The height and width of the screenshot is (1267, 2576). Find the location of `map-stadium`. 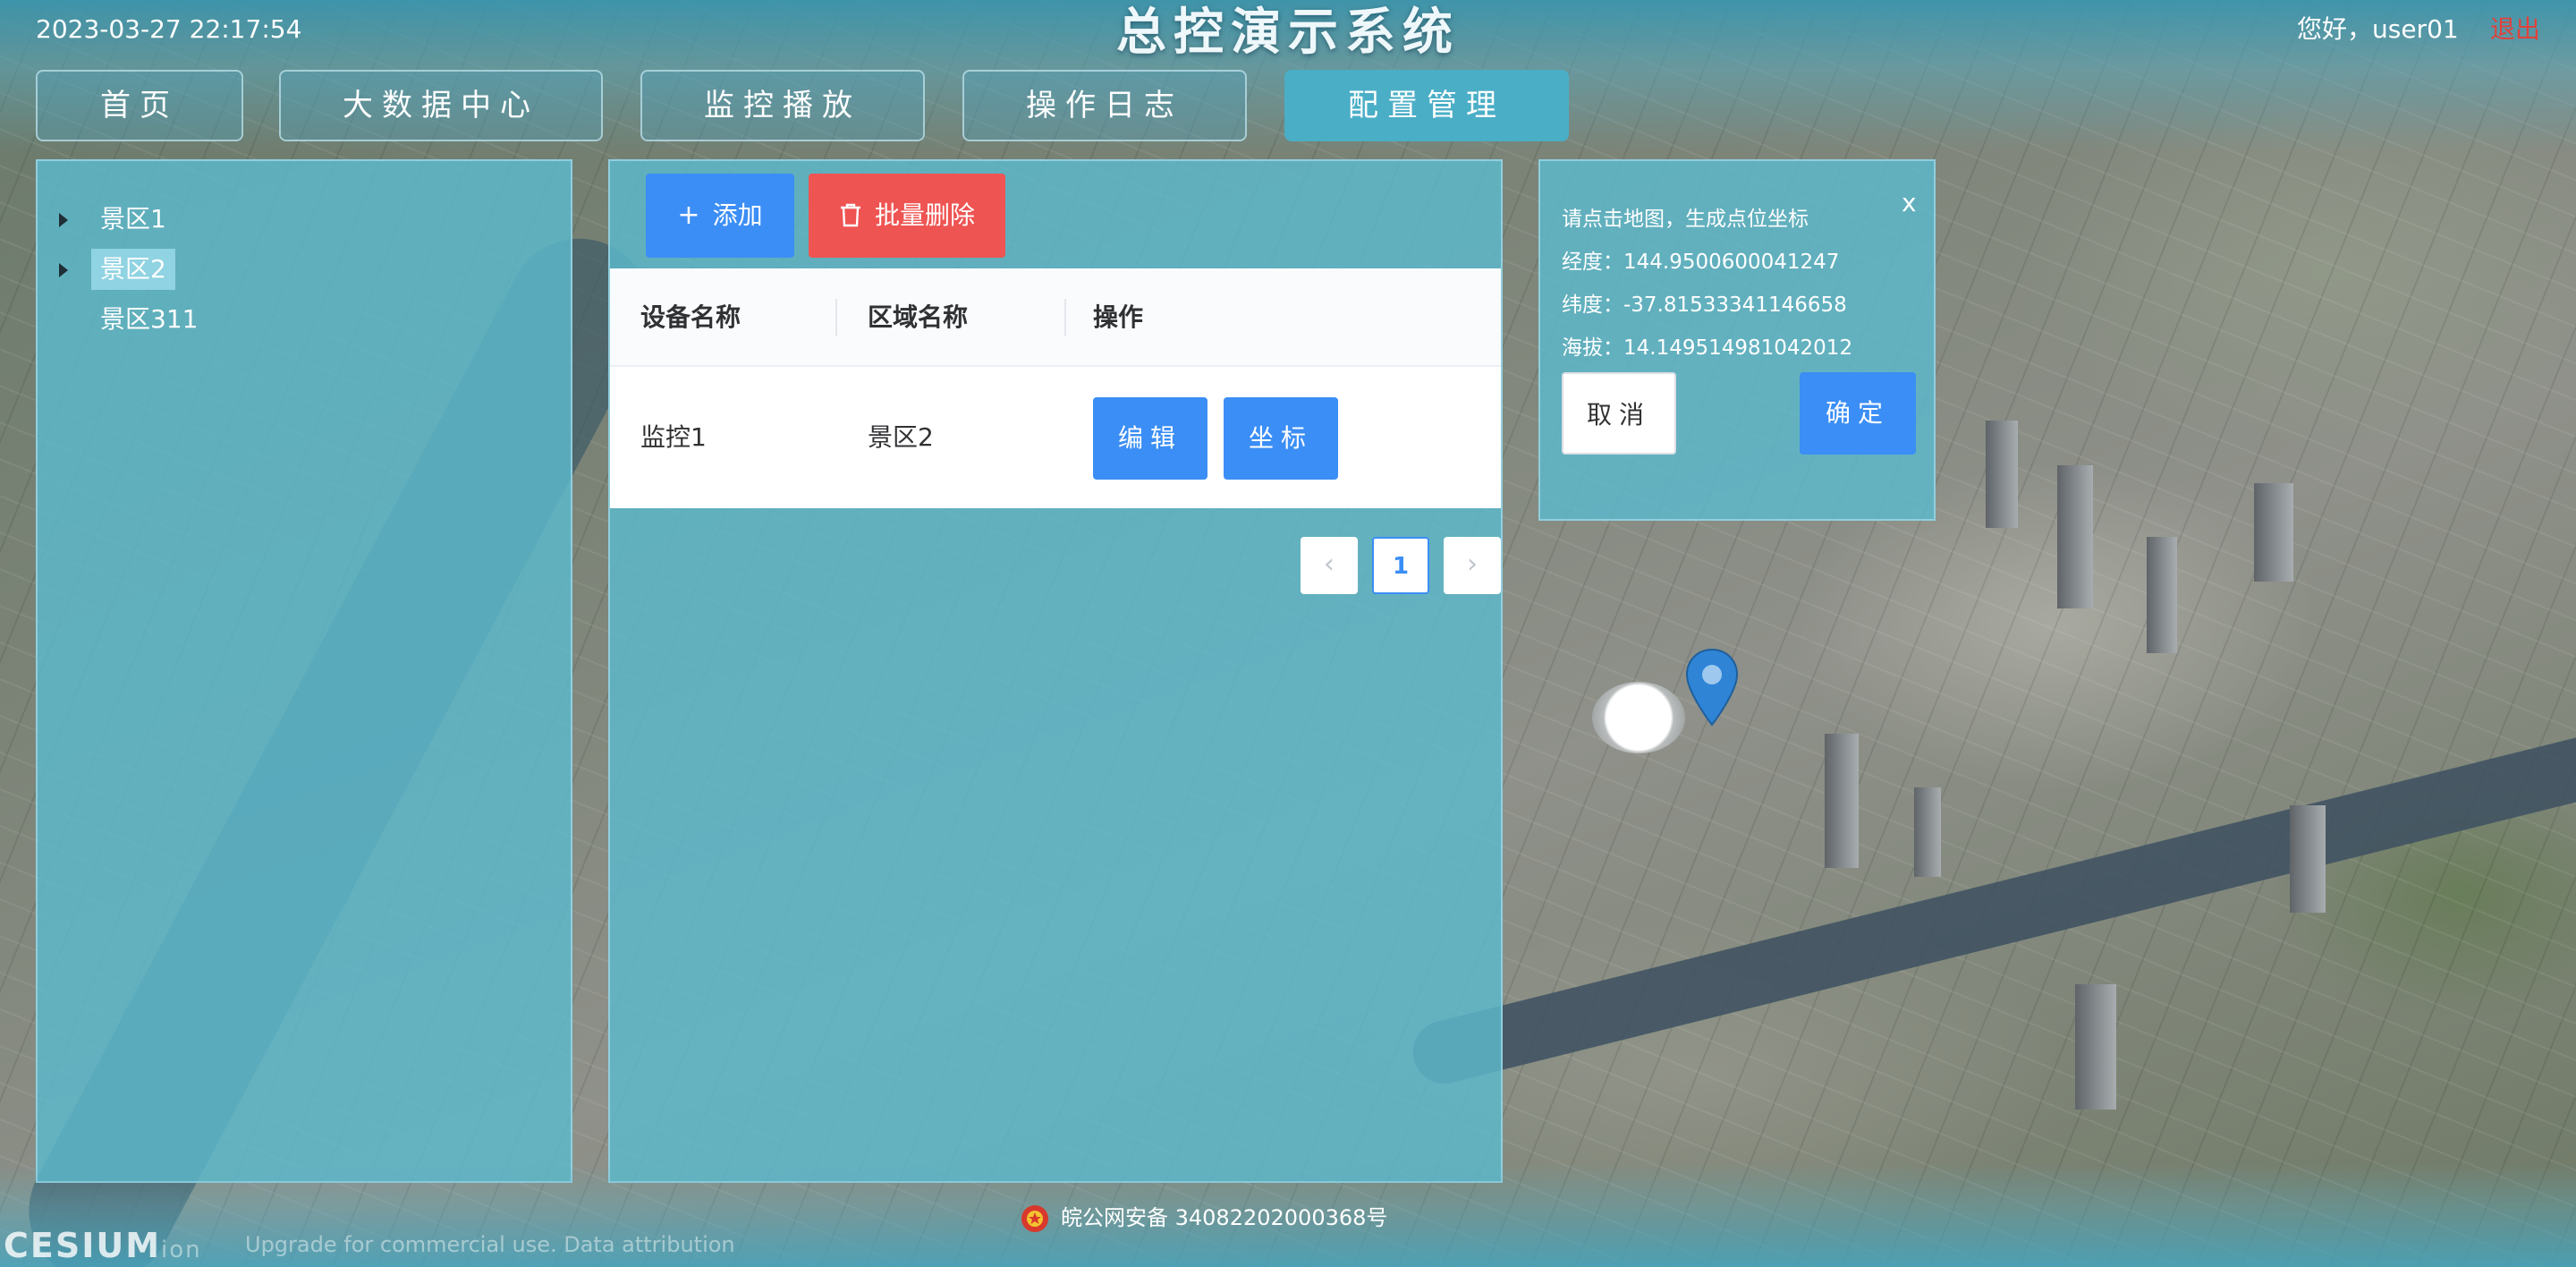

map-stadium is located at coordinates (1638, 718).